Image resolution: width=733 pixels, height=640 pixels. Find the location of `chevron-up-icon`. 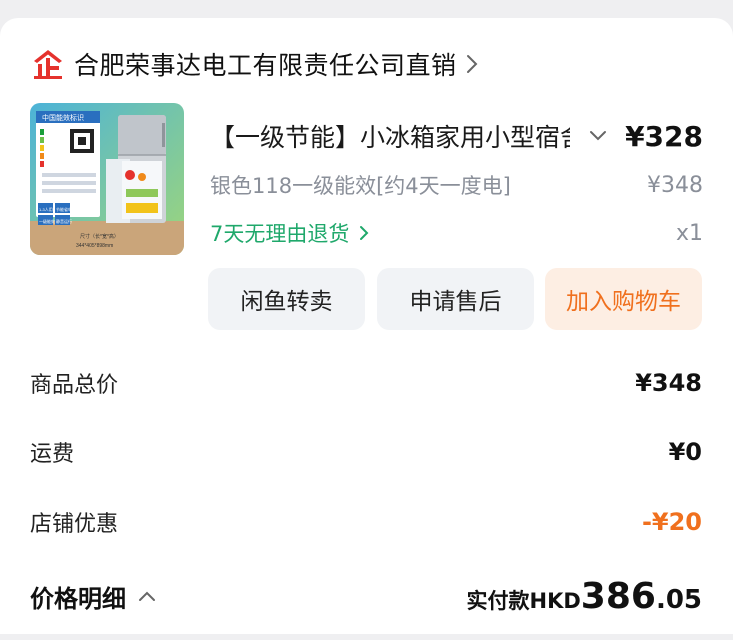

chevron-up-icon is located at coordinates (147, 596).